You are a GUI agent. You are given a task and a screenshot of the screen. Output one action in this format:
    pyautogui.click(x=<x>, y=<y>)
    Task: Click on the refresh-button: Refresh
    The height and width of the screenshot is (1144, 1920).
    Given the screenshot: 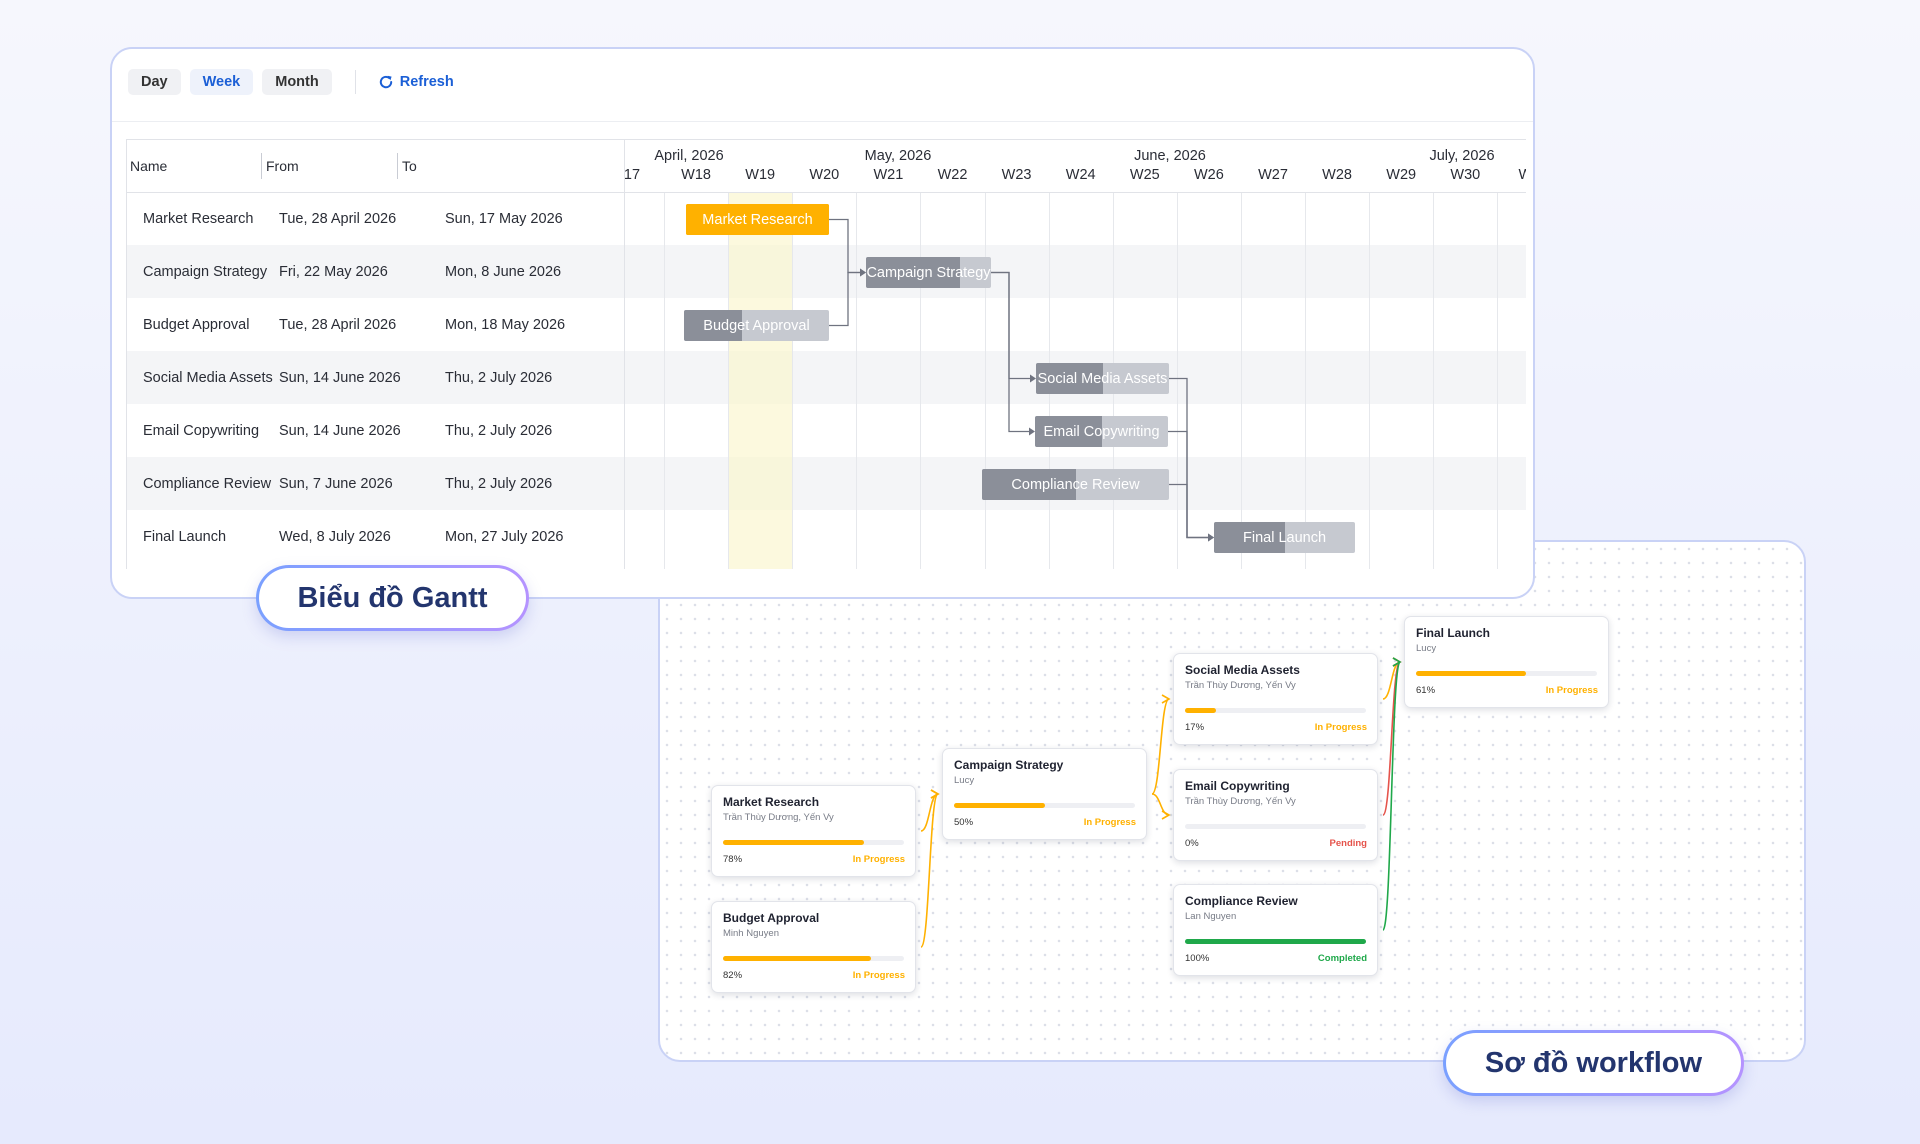 What is the action you would take?
    pyautogui.click(x=416, y=82)
    